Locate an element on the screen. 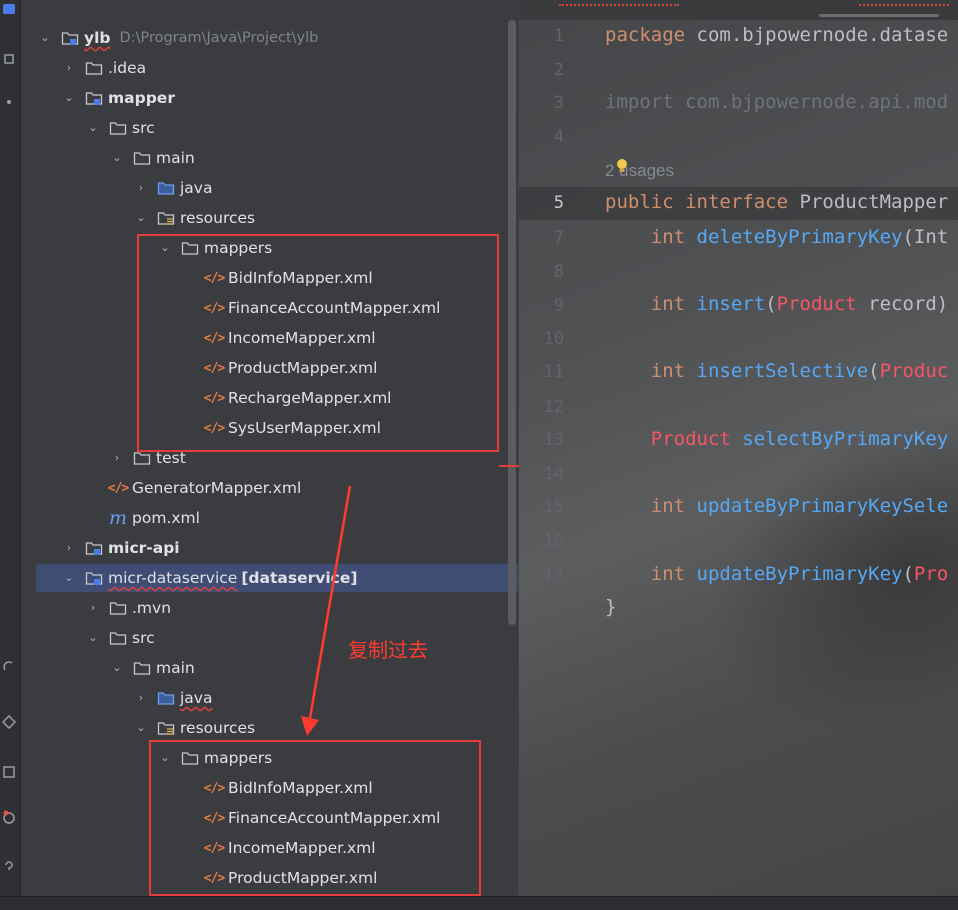  help-tool-icon is located at coordinates (9, 867).